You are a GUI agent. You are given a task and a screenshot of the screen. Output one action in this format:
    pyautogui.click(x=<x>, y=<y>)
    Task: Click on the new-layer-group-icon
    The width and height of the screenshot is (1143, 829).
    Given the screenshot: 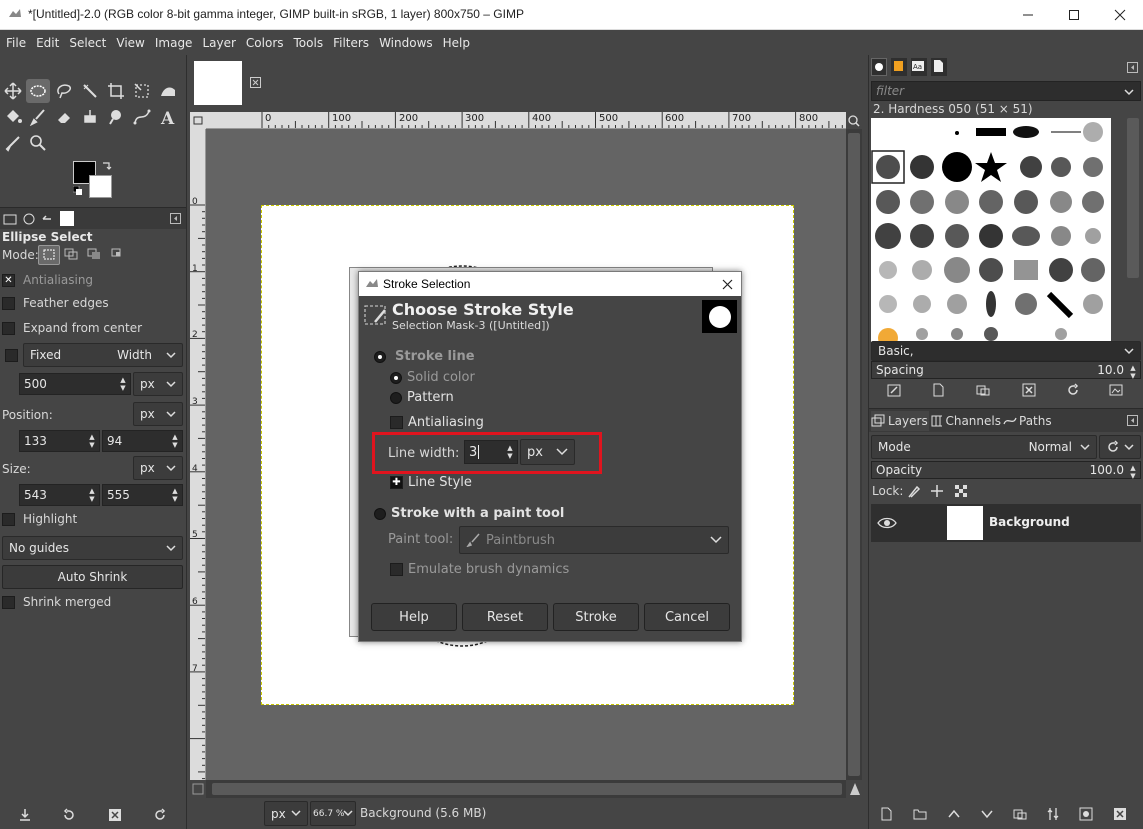 What is the action you would take?
    pyautogui.click(x=920, y=814)
    